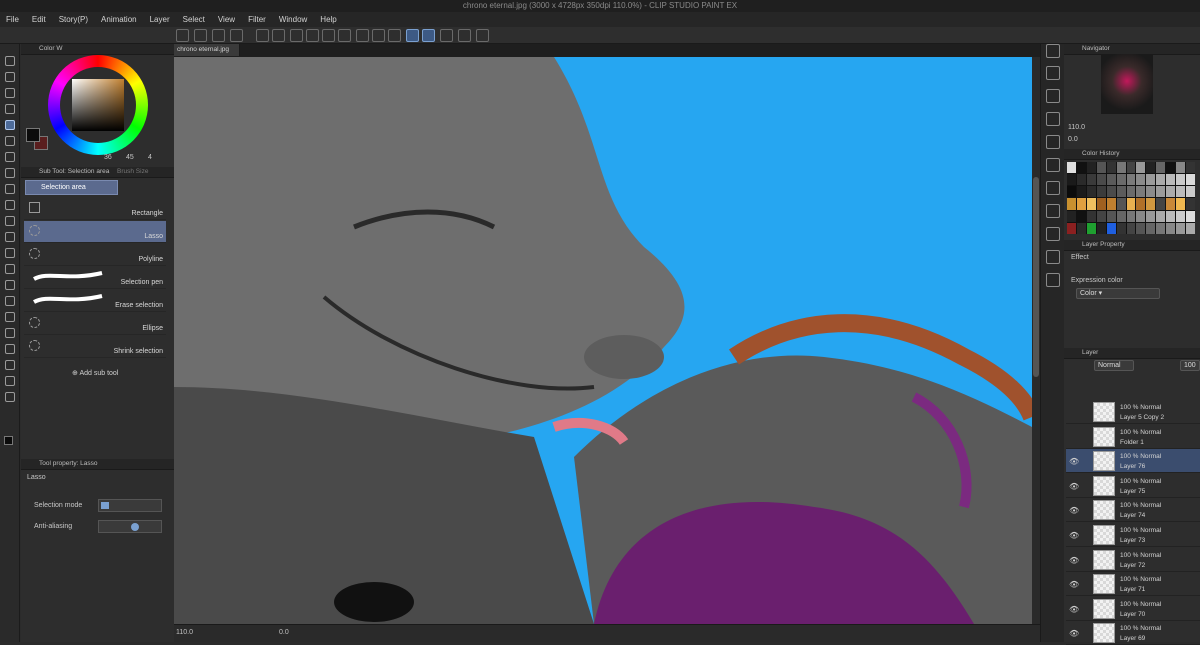 This screenshot has height=645, width=1200. I want to click on color-wheel-tab: Color W, so click(50, 48).